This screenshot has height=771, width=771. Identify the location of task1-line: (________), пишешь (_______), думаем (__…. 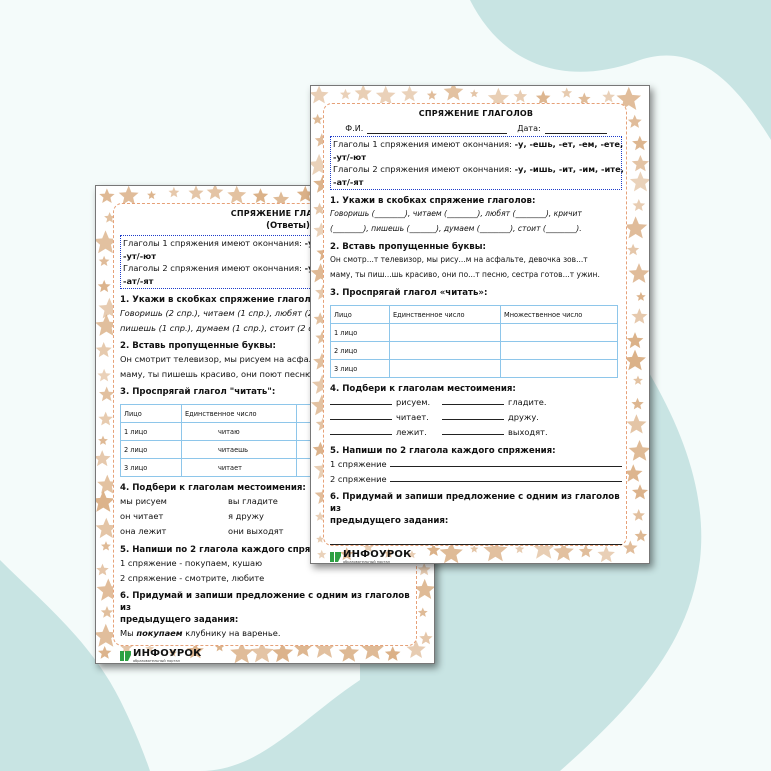
(456, 228).